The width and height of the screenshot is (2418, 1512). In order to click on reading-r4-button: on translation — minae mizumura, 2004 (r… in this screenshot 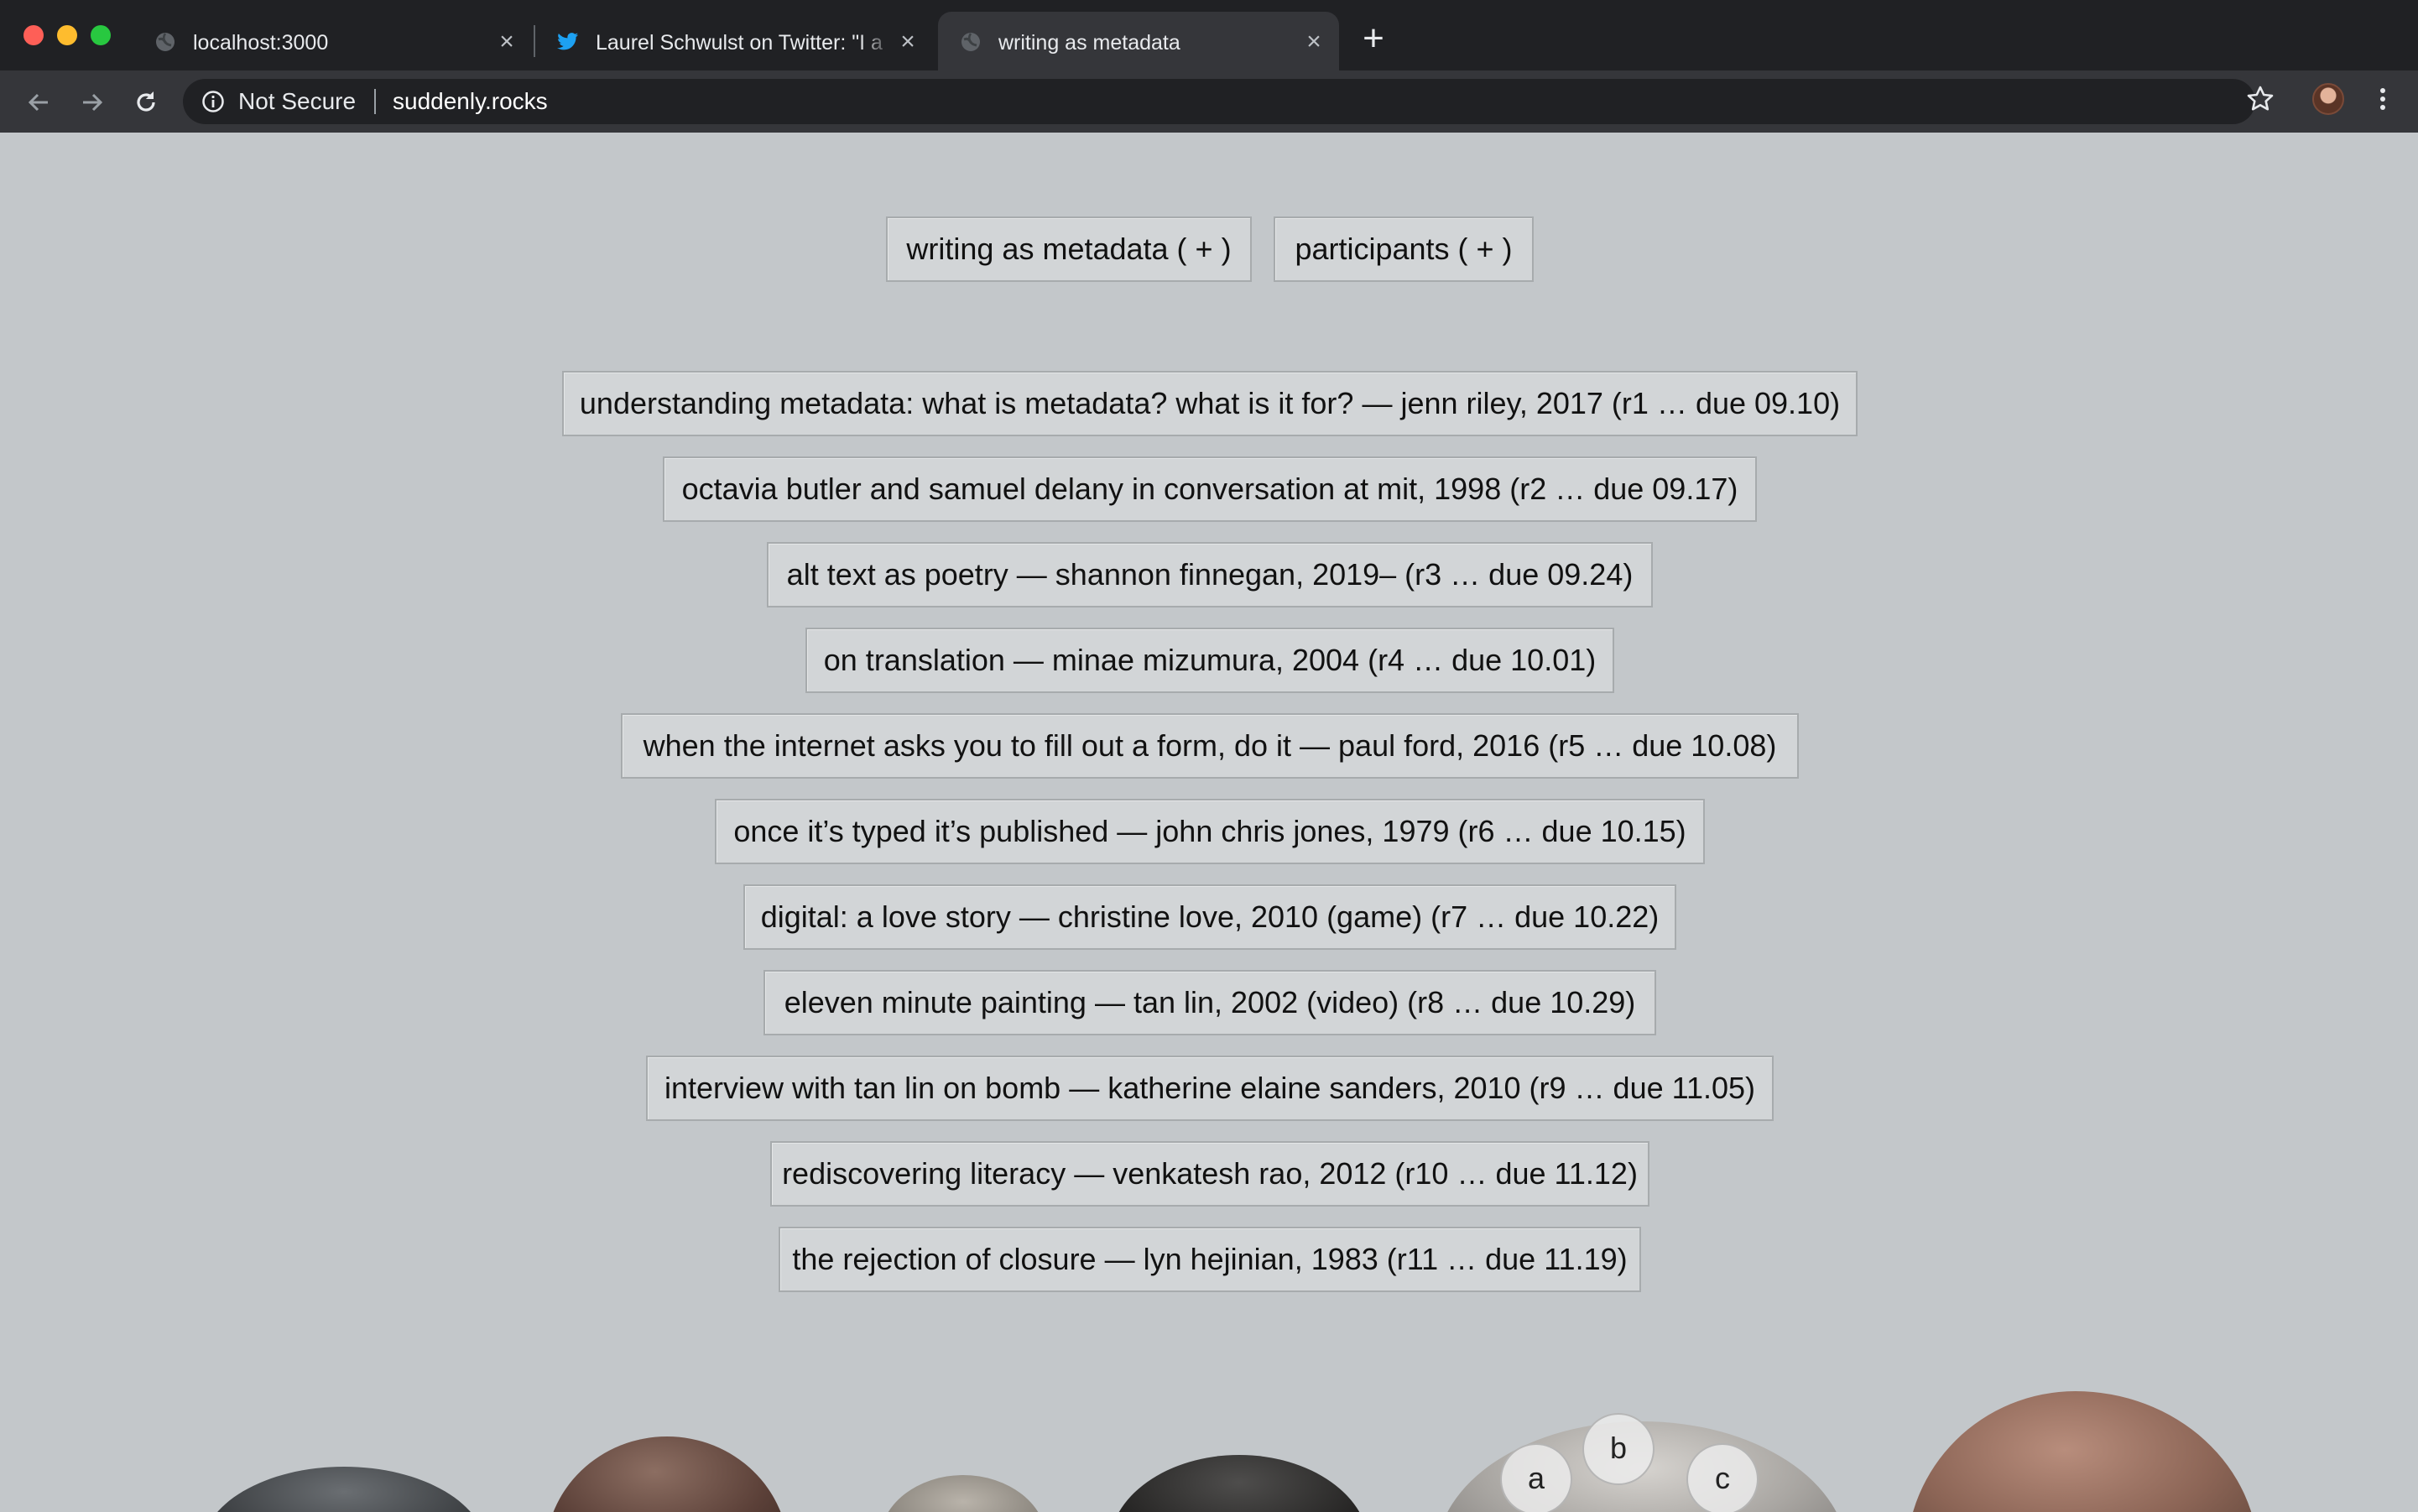, I will do `click(1209, 661)`.